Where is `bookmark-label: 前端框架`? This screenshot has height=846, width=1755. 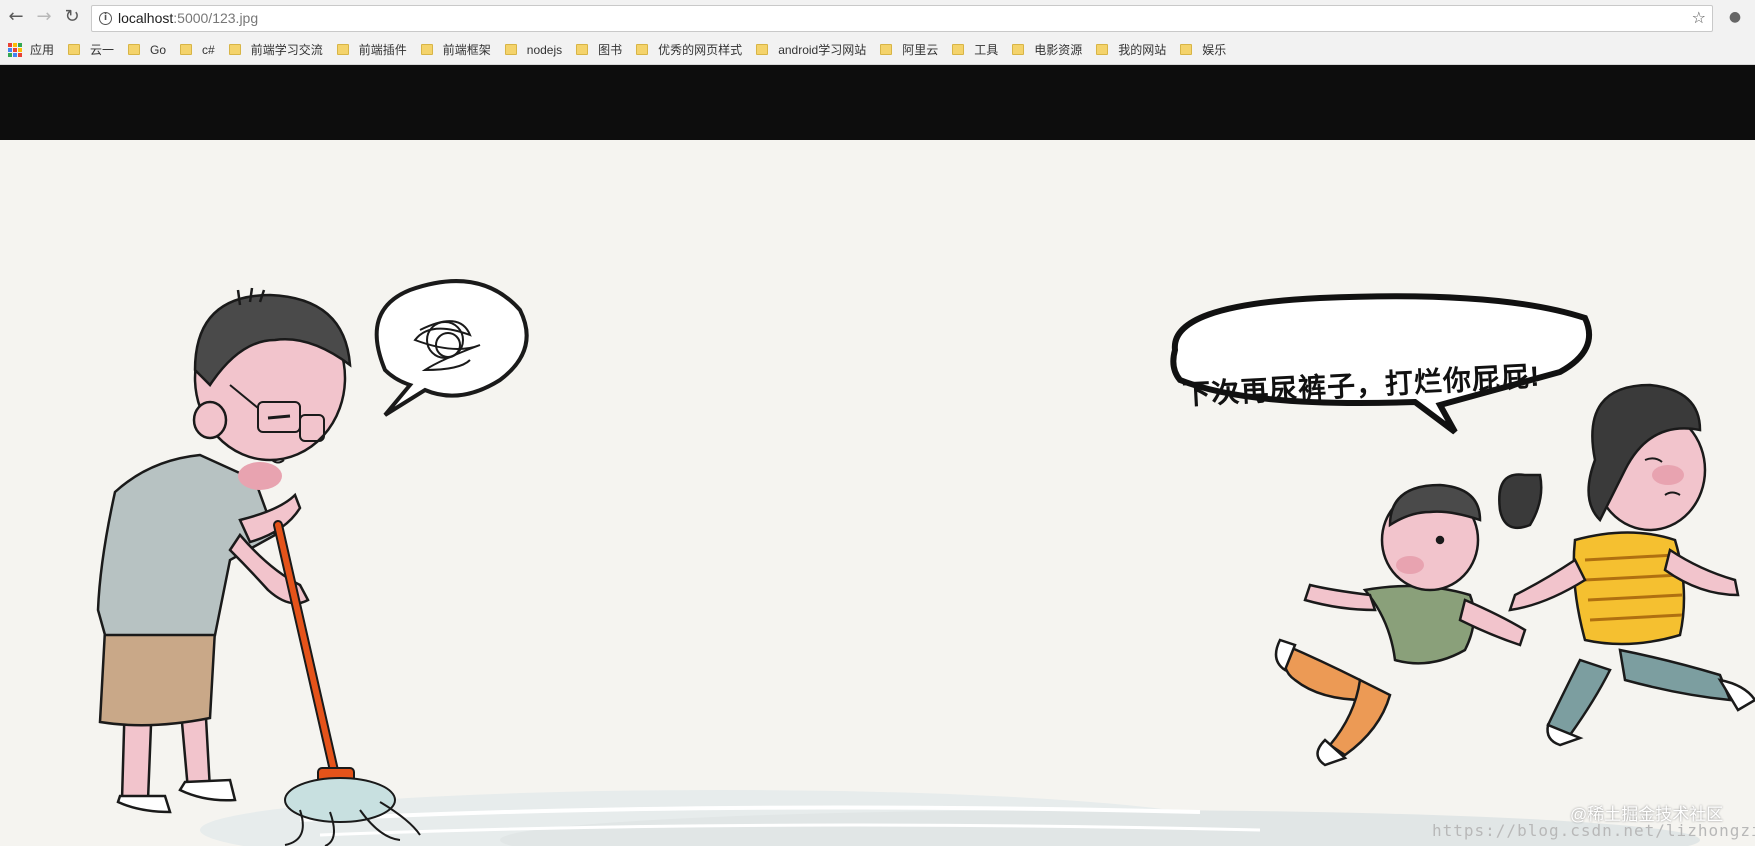 bookmark-label: 前端框架 is located at coordinates (466, 50).